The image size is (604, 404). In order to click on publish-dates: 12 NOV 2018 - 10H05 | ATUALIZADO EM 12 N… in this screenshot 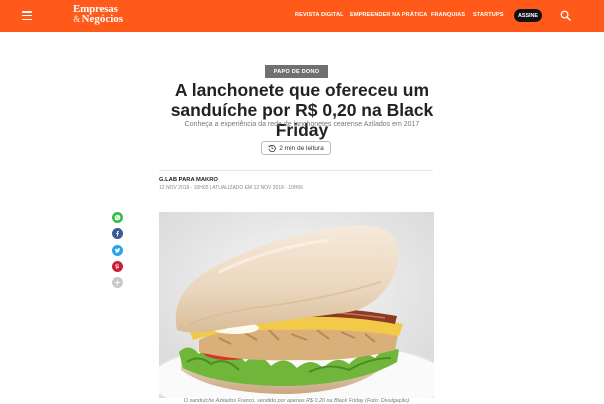, I will do `click(231, 188)`.